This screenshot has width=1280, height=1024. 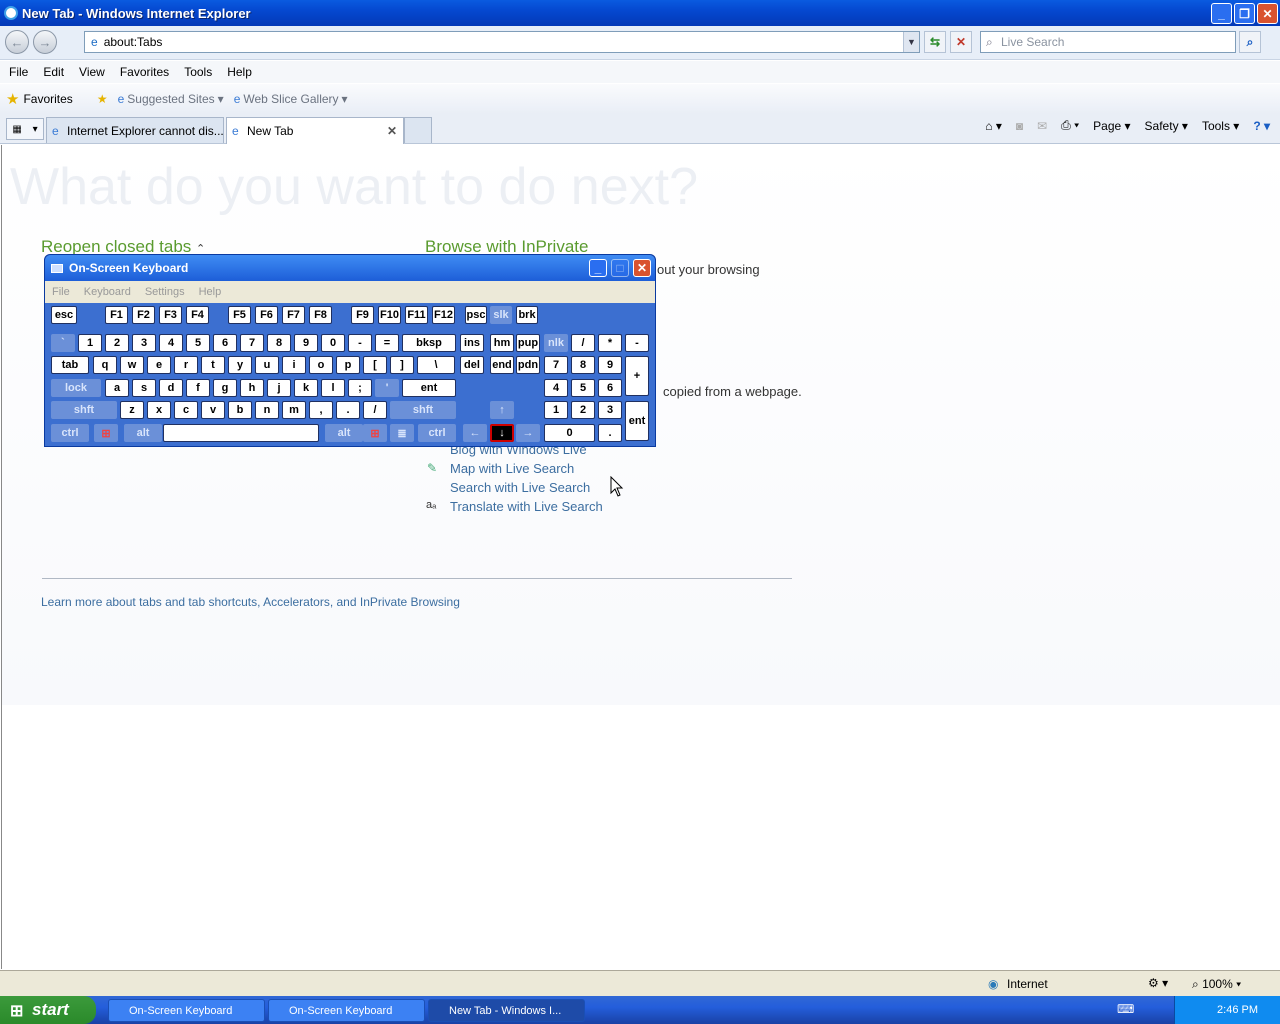 What do you see at coordinates (61, 292) in the screenshot?
I see `osk-menu-file: File` at bounding box center [61, 292].